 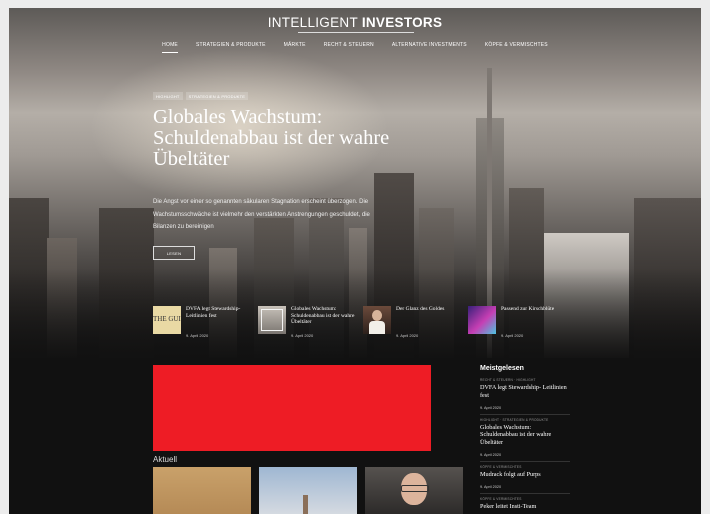 What do you see at coordinates (217, 96) in the screenshot?
I see `tag-strategien-produkte: STRATEGIEN & PRODUKTE` at bounding box center [217, 96].